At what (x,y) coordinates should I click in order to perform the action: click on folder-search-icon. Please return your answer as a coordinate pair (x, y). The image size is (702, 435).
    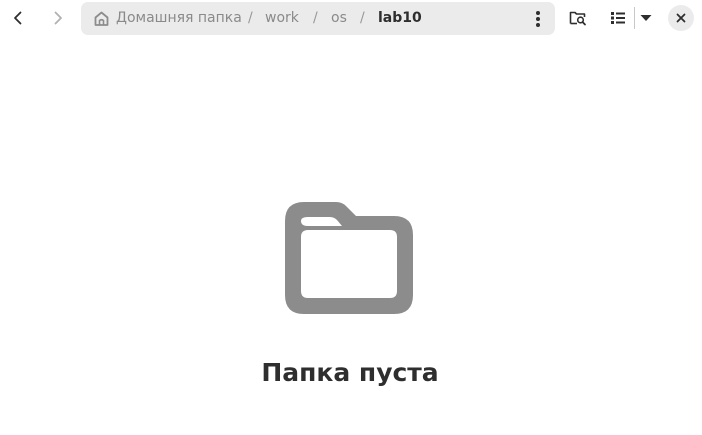
    Looking at the image, I should click on (577, 18).